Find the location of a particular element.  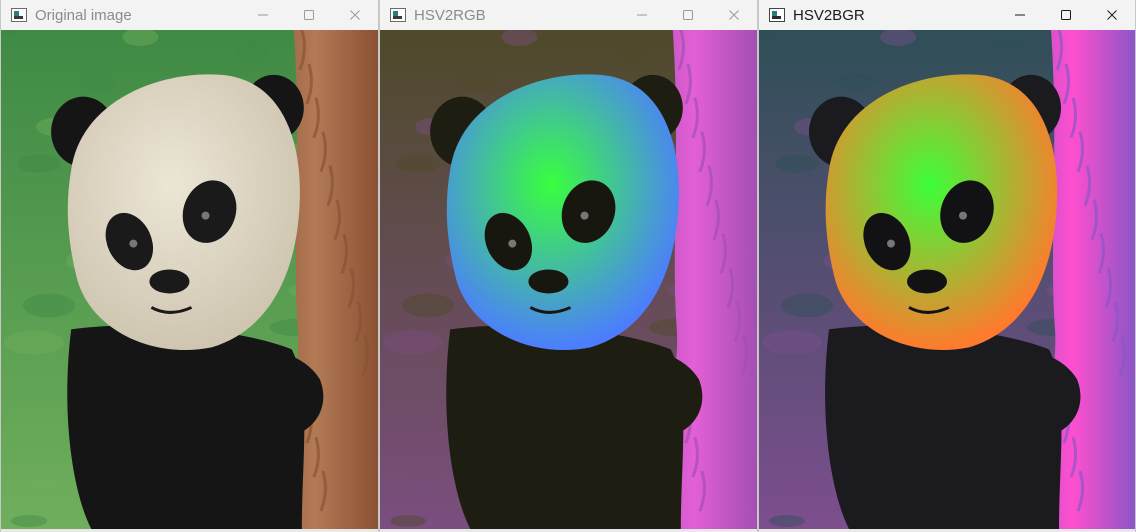

title-bar: Original image is located at coordinates (189, 15).